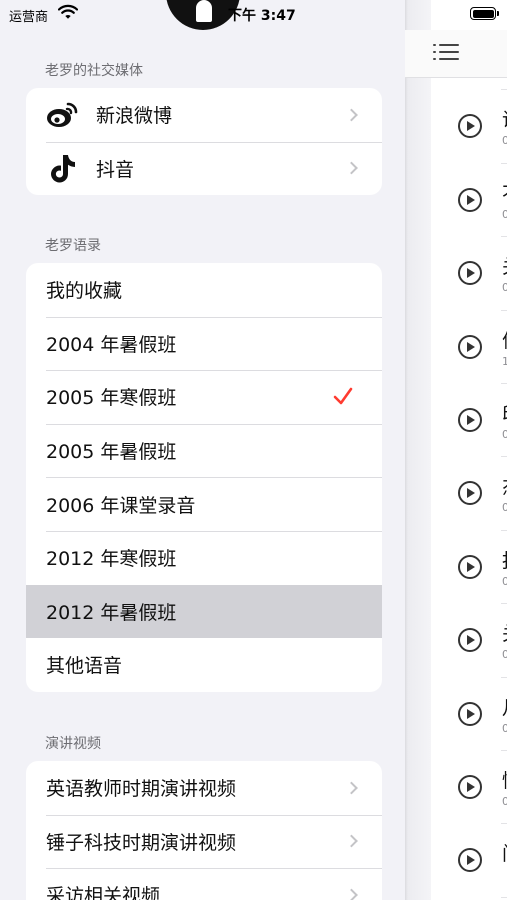  I want to click on track-title: 门, so click(504, 852).